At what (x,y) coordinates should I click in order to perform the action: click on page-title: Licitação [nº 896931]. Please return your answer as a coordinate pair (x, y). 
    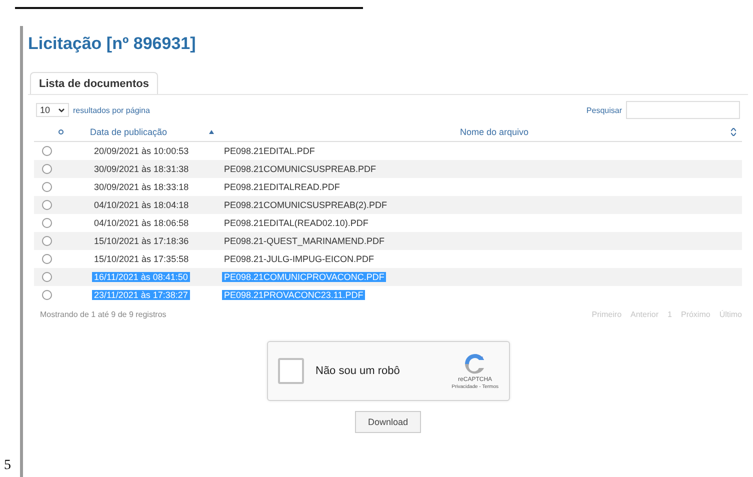
    Looking at the image, I should click on (112, 44).